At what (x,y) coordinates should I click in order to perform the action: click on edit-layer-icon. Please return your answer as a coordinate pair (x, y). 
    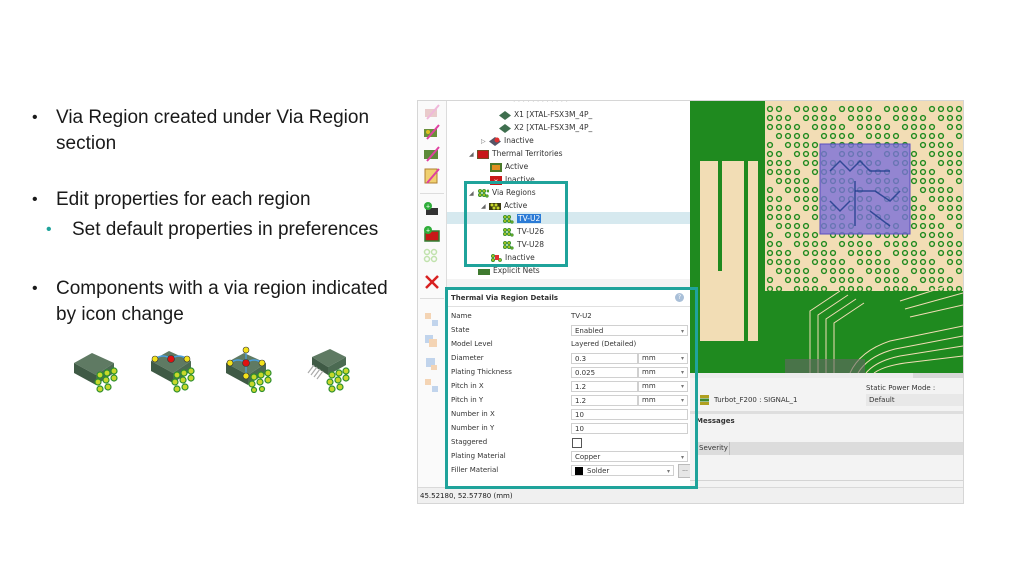
    Looking at the image, I should click on (432, 154).